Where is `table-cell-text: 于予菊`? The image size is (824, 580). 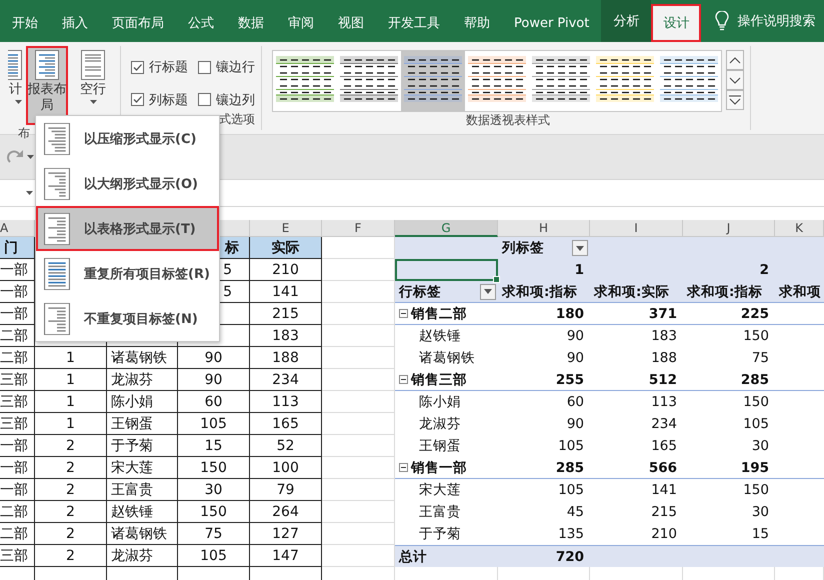 table-cell-text: 于予菊 is located at coordinates (440, 534).